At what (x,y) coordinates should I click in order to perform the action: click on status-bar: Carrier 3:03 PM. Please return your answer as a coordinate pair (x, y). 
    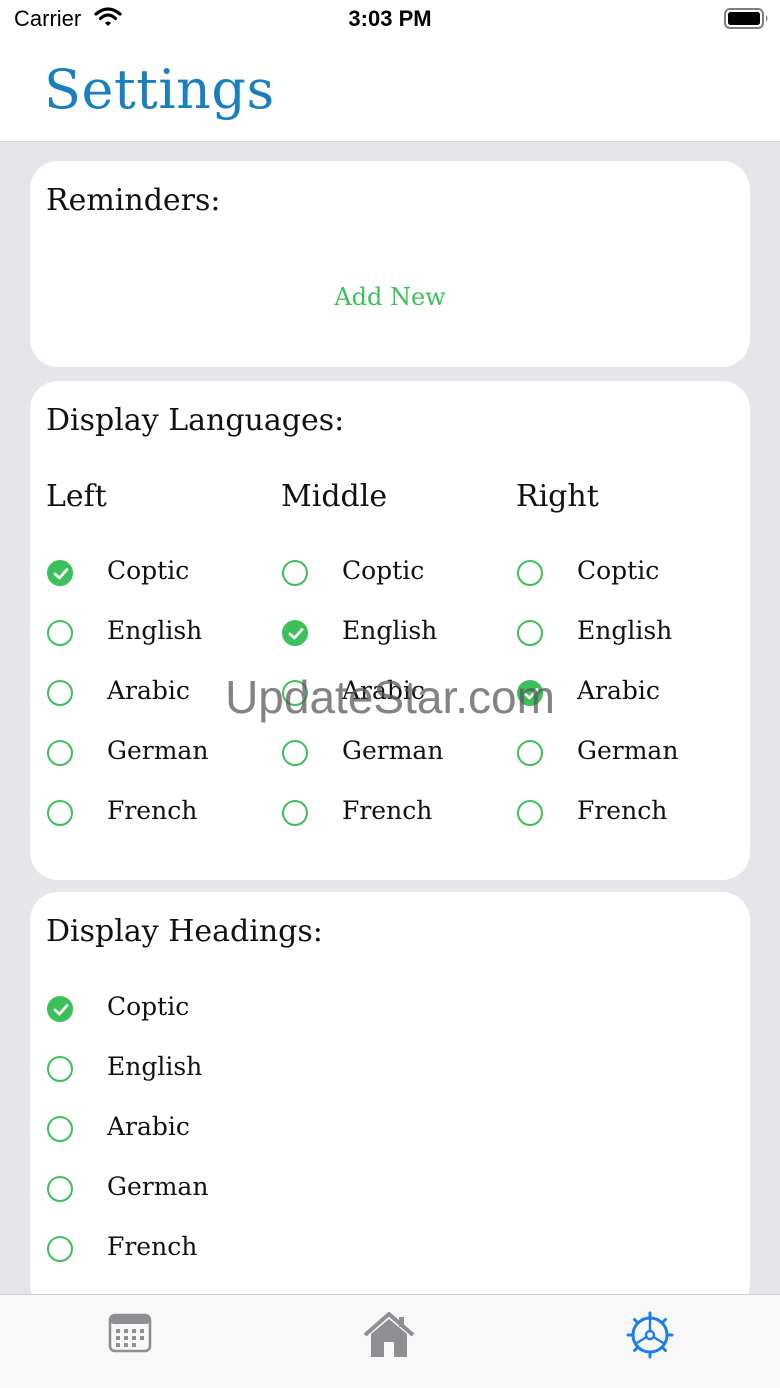
    Looking at the image, I should click on (390, 20).